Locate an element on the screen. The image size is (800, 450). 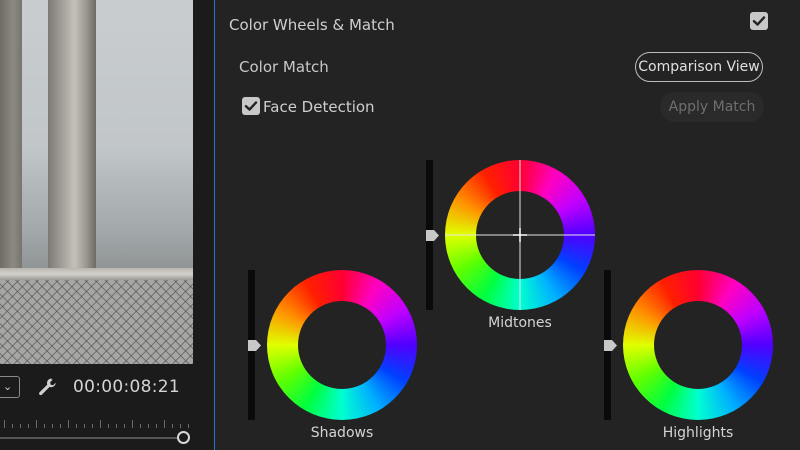
wrench-icon is located at coordinates (47, 387).